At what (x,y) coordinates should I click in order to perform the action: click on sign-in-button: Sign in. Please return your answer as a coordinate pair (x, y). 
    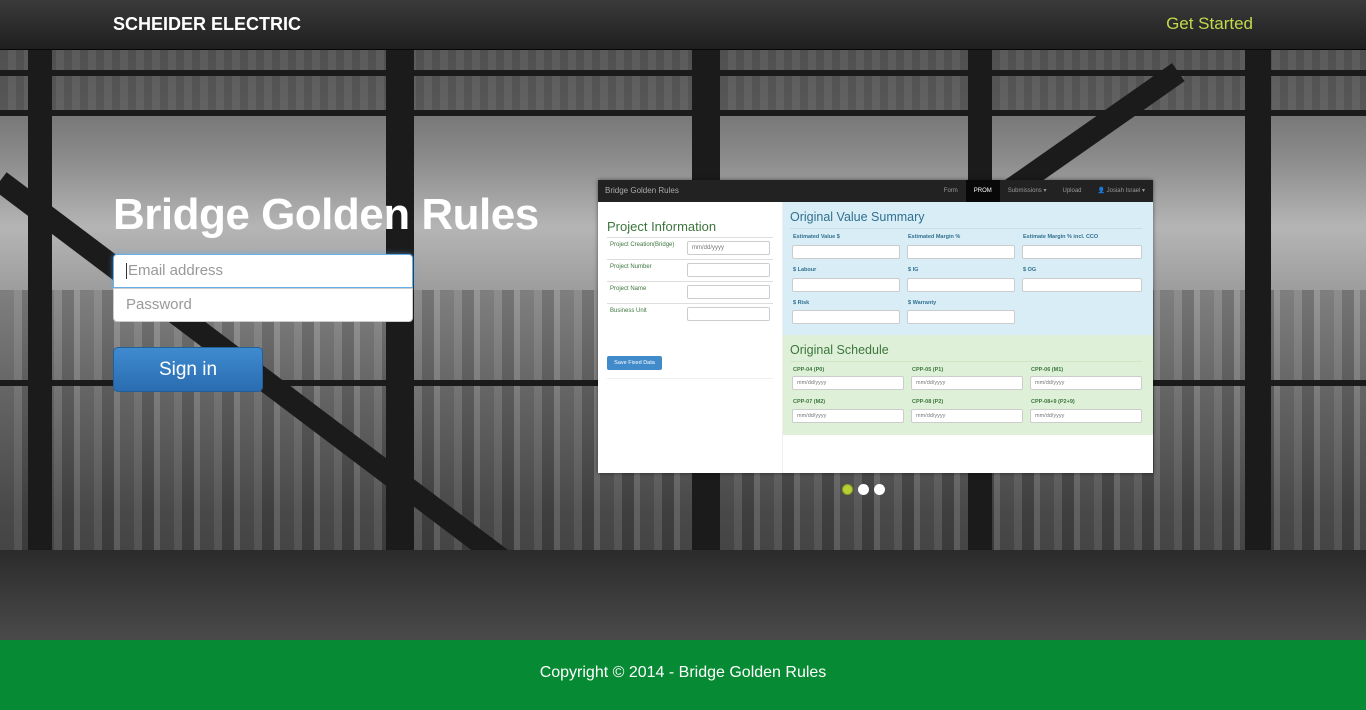
    Looking at the image, I should click on (188, 369).